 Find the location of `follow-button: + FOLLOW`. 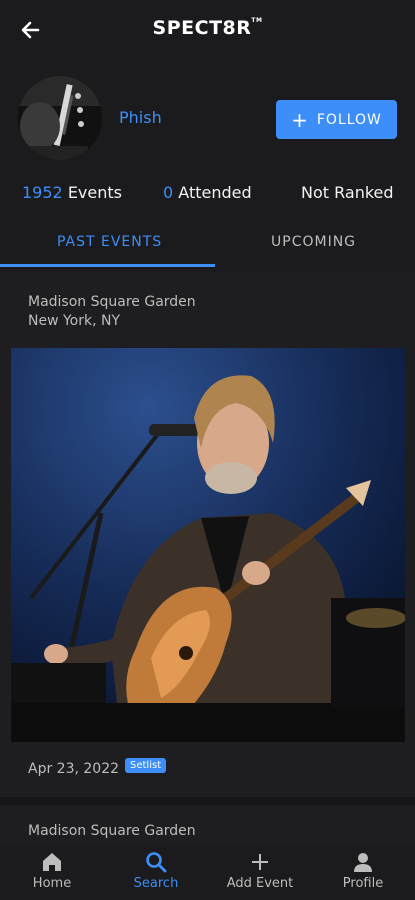

follow-button: + FOLLOW is located at coordinates (336, 119).